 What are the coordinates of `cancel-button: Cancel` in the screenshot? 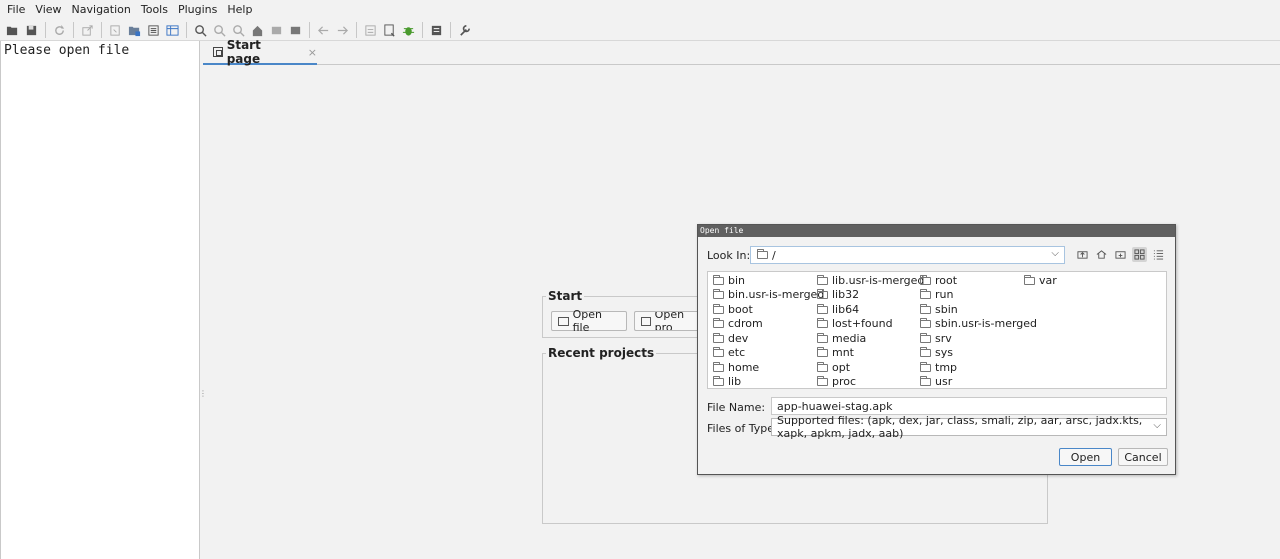 It's located at (1143, 457).